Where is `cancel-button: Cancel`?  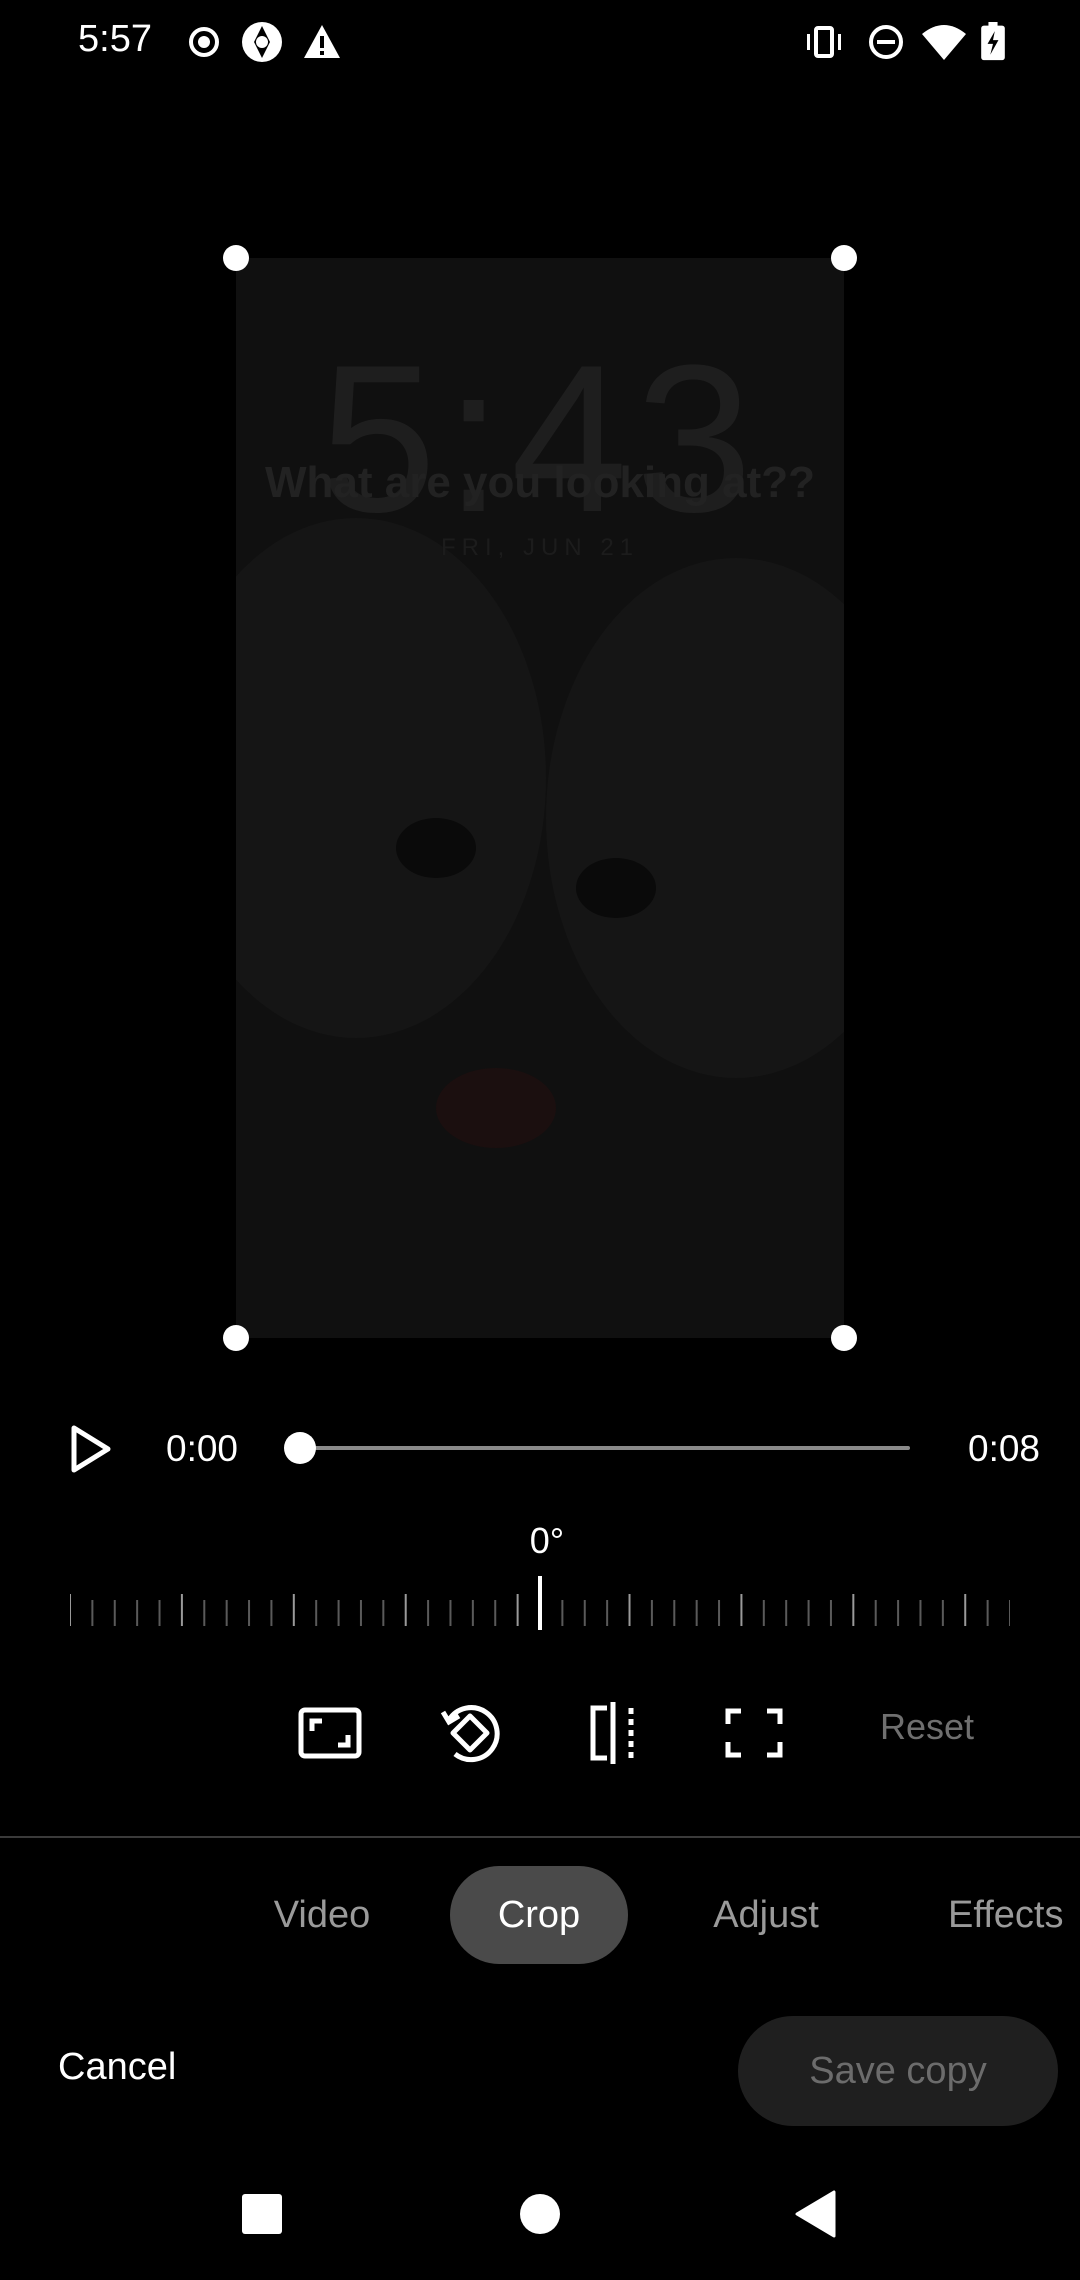
cancel-button: Cancel is located at coordinates (117, 2067).